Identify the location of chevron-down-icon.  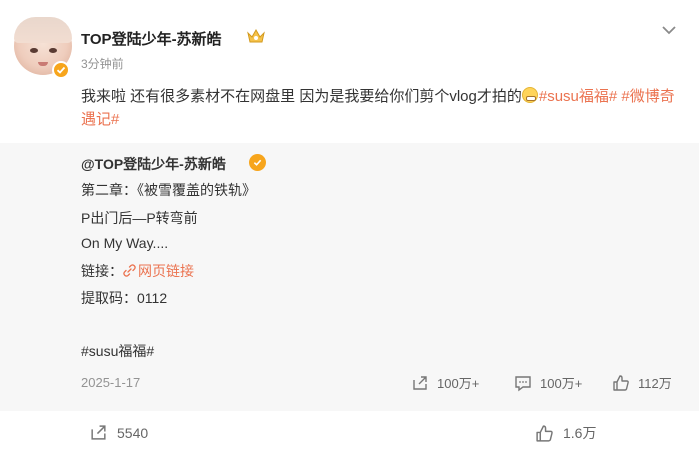
(669, 30).